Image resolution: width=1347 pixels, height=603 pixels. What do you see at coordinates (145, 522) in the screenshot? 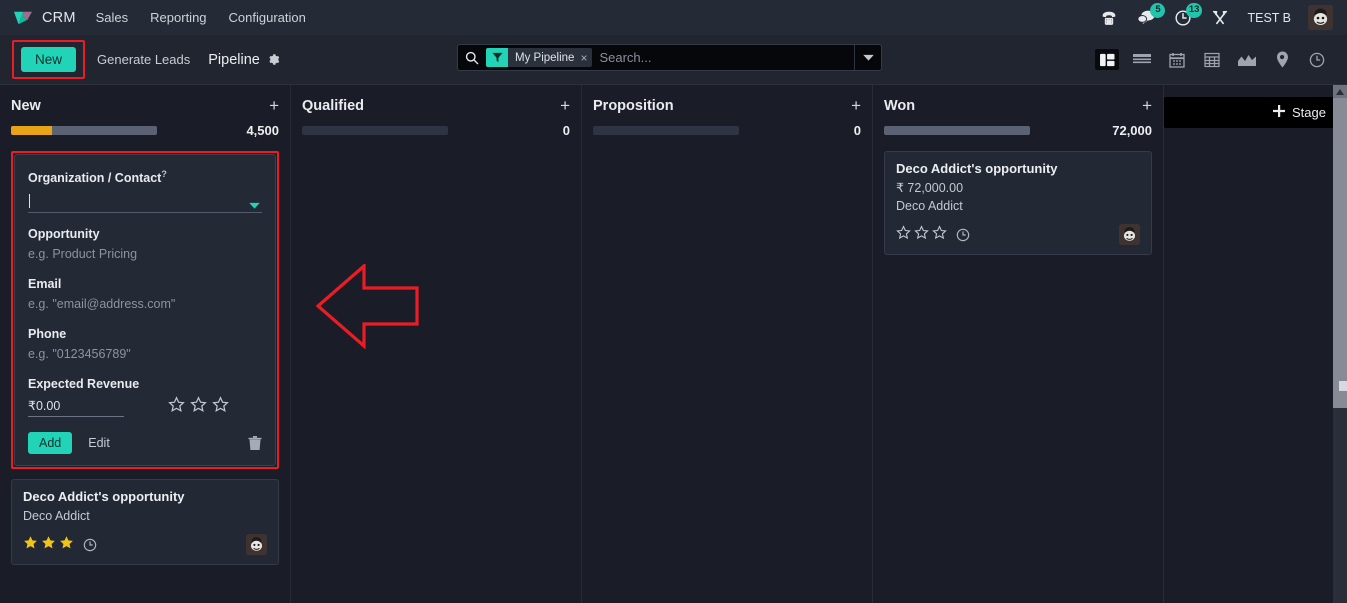
I see `kanban-card: Deco Addict's opportunity Deco Addict` at bounding box center [145, 522].